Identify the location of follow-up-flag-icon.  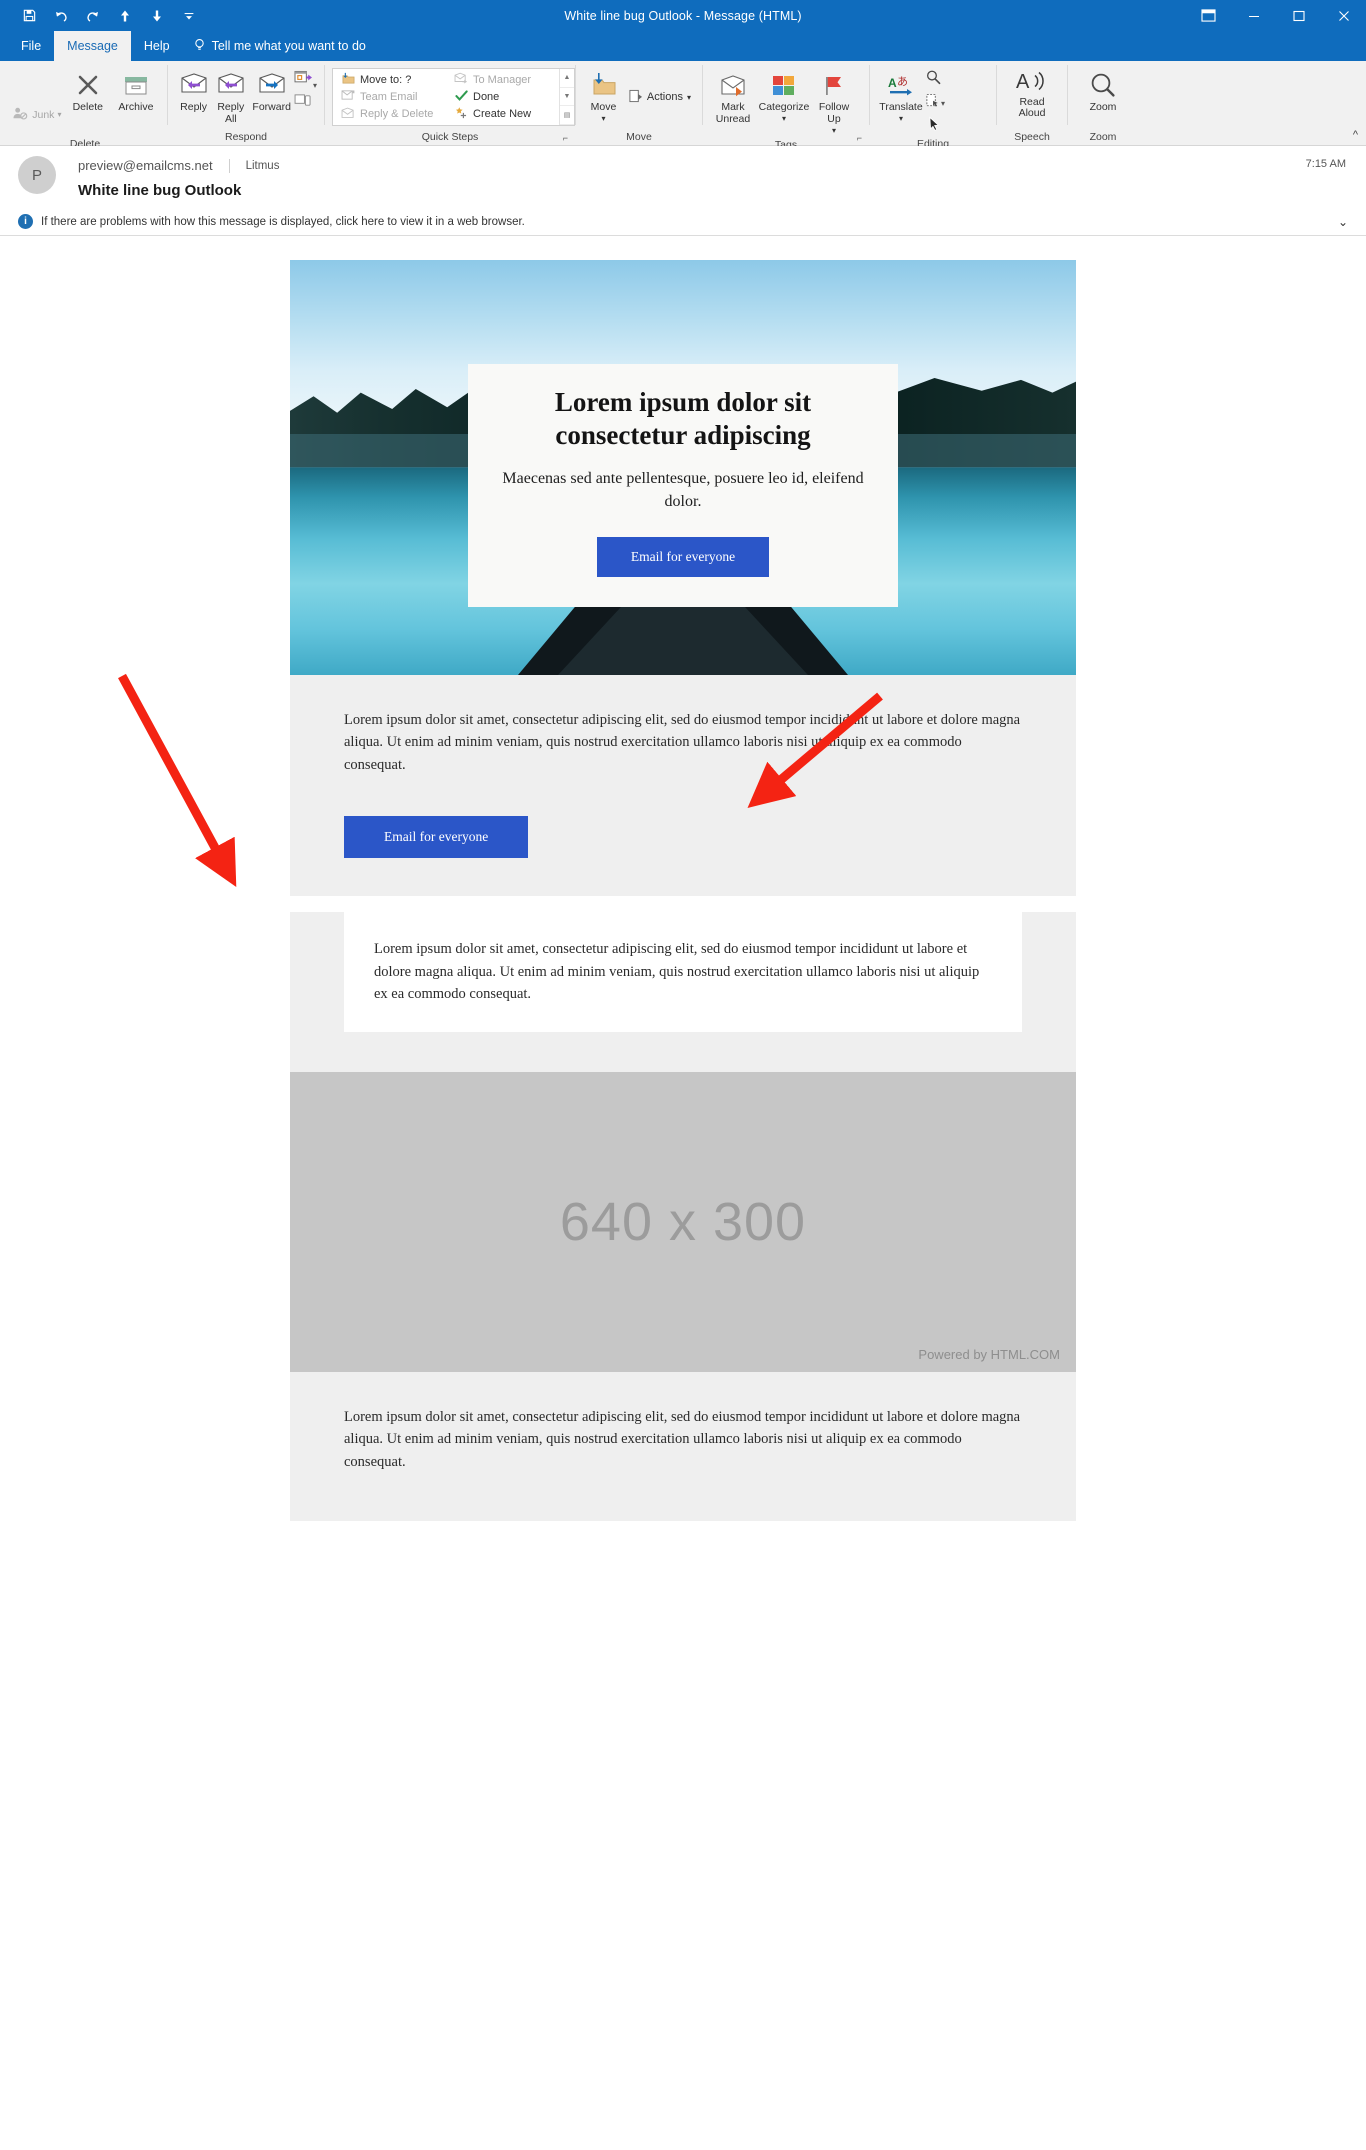
(834, 83).